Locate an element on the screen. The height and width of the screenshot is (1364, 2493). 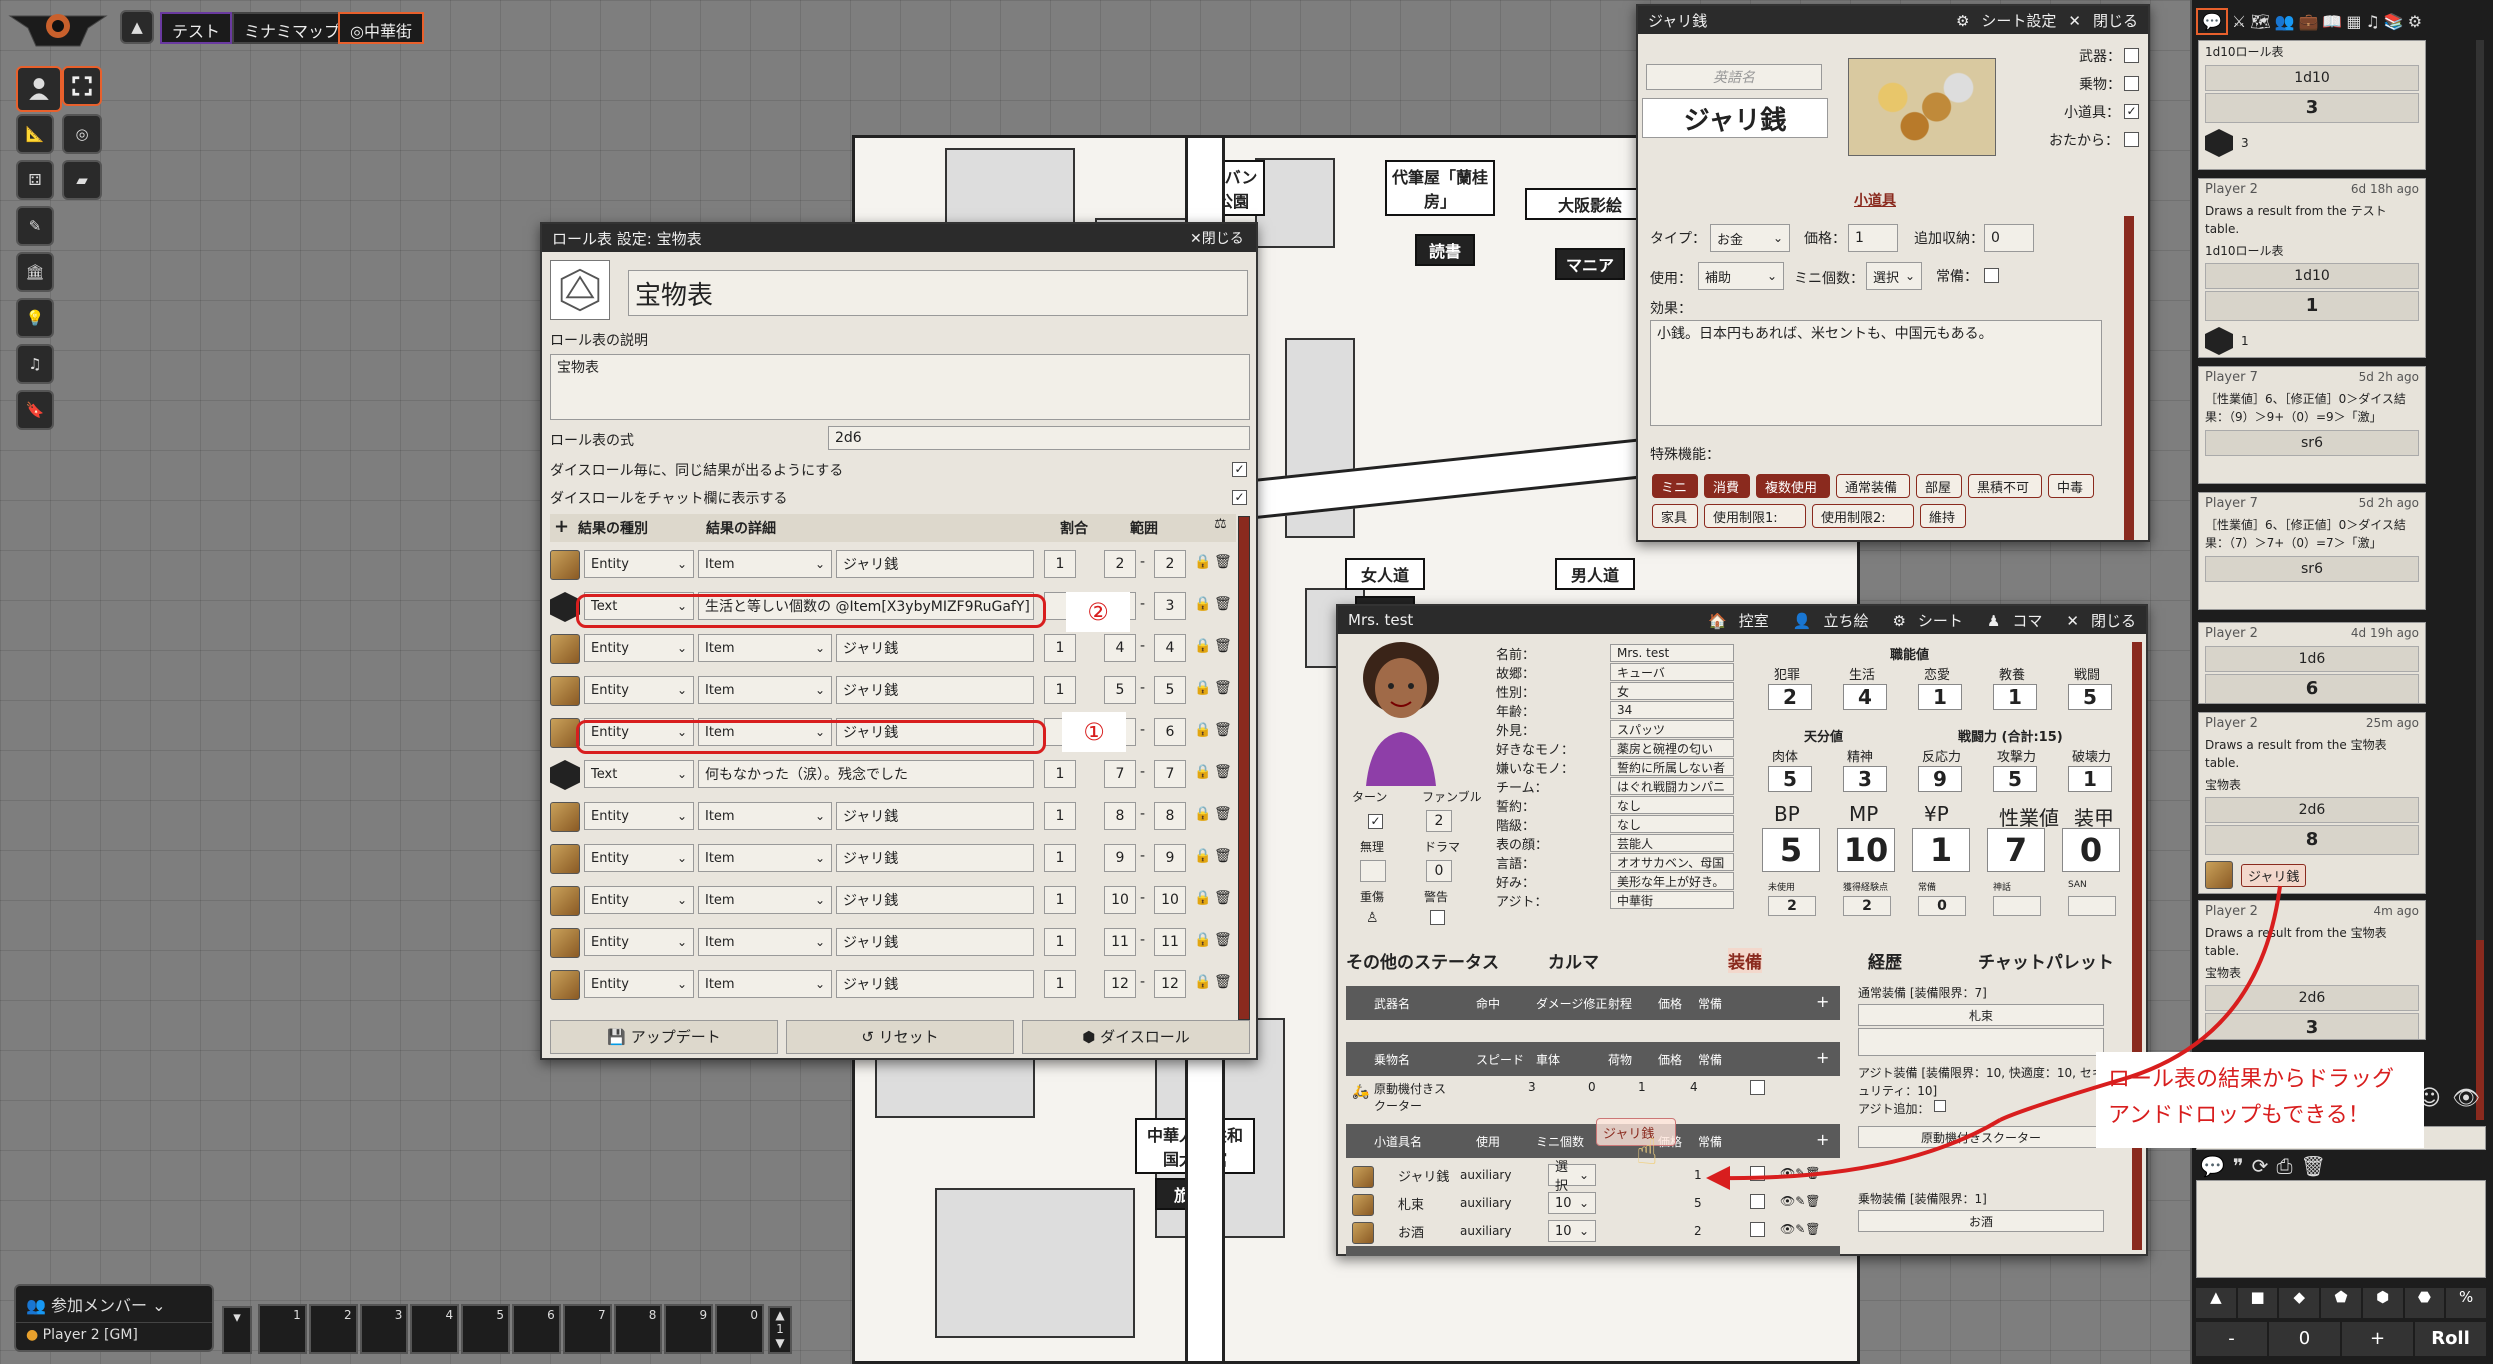
scene-tab-chinatown: ◎中華街 is located at coordinates (381, 28).